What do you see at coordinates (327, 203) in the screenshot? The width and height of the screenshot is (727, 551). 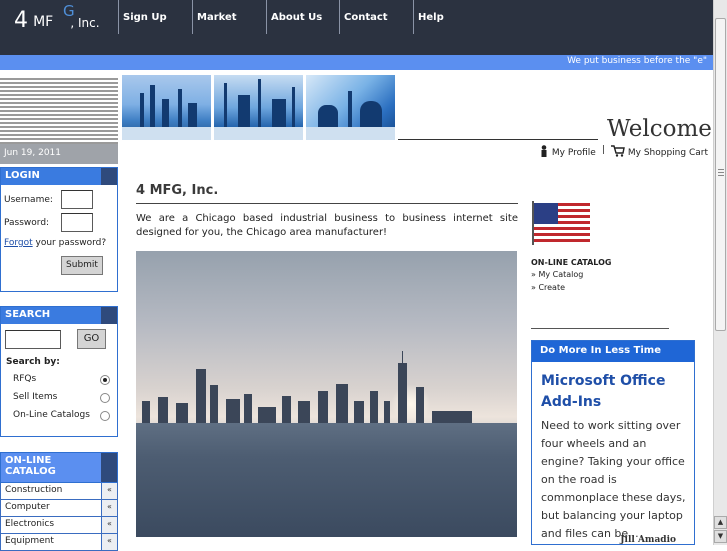 I see `title-rule` at bounding box center [327, 203].